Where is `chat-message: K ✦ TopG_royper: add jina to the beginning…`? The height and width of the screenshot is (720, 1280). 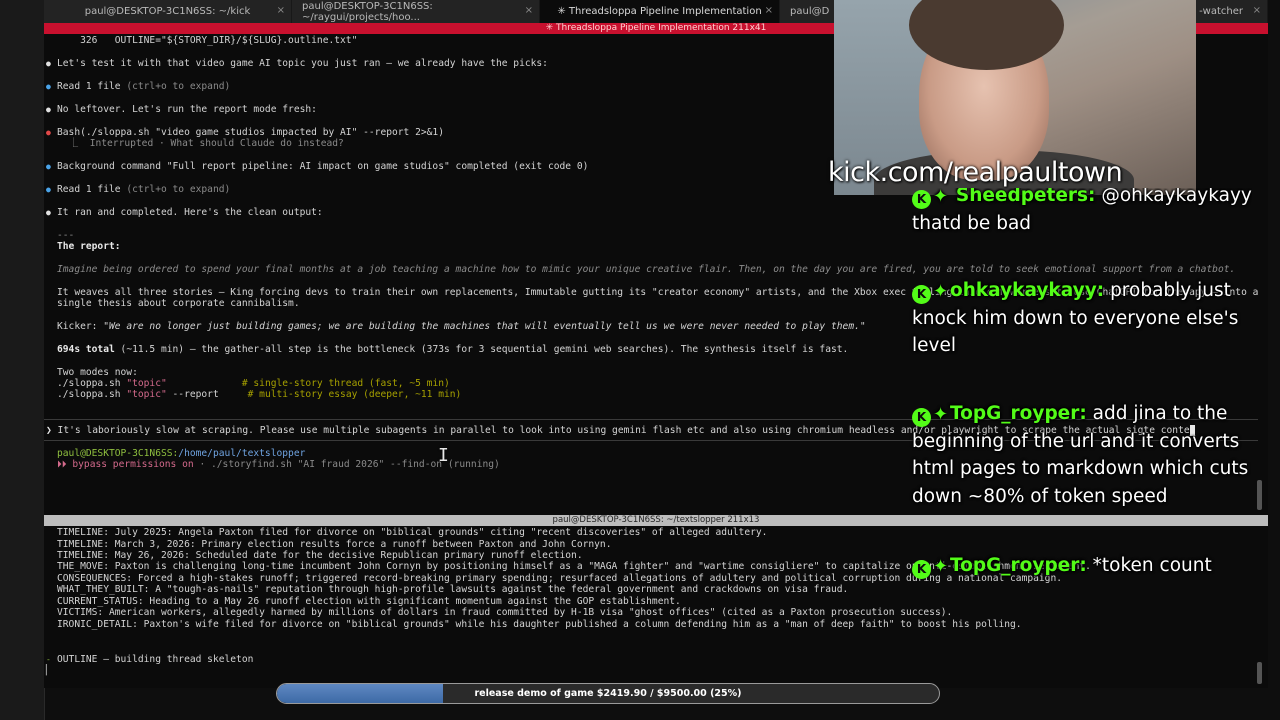
chat-message: K ✦ TopG_royper: add jina to the beginning… is located at coordinates (1082, 455).